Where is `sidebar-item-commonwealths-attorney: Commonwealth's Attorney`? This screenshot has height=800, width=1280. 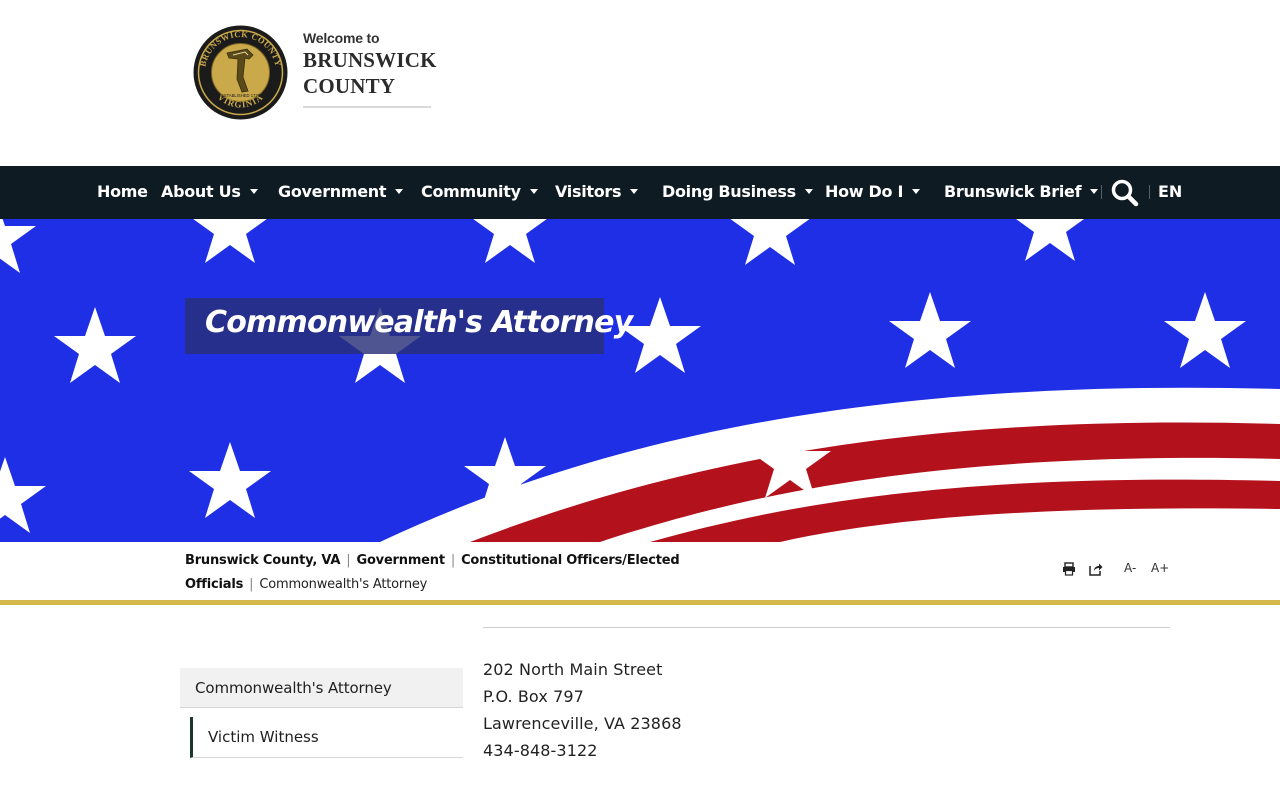 sidebar-item-commonwealths-attorney: Commonwealth's Attorney is located at coordinates (321, 688).